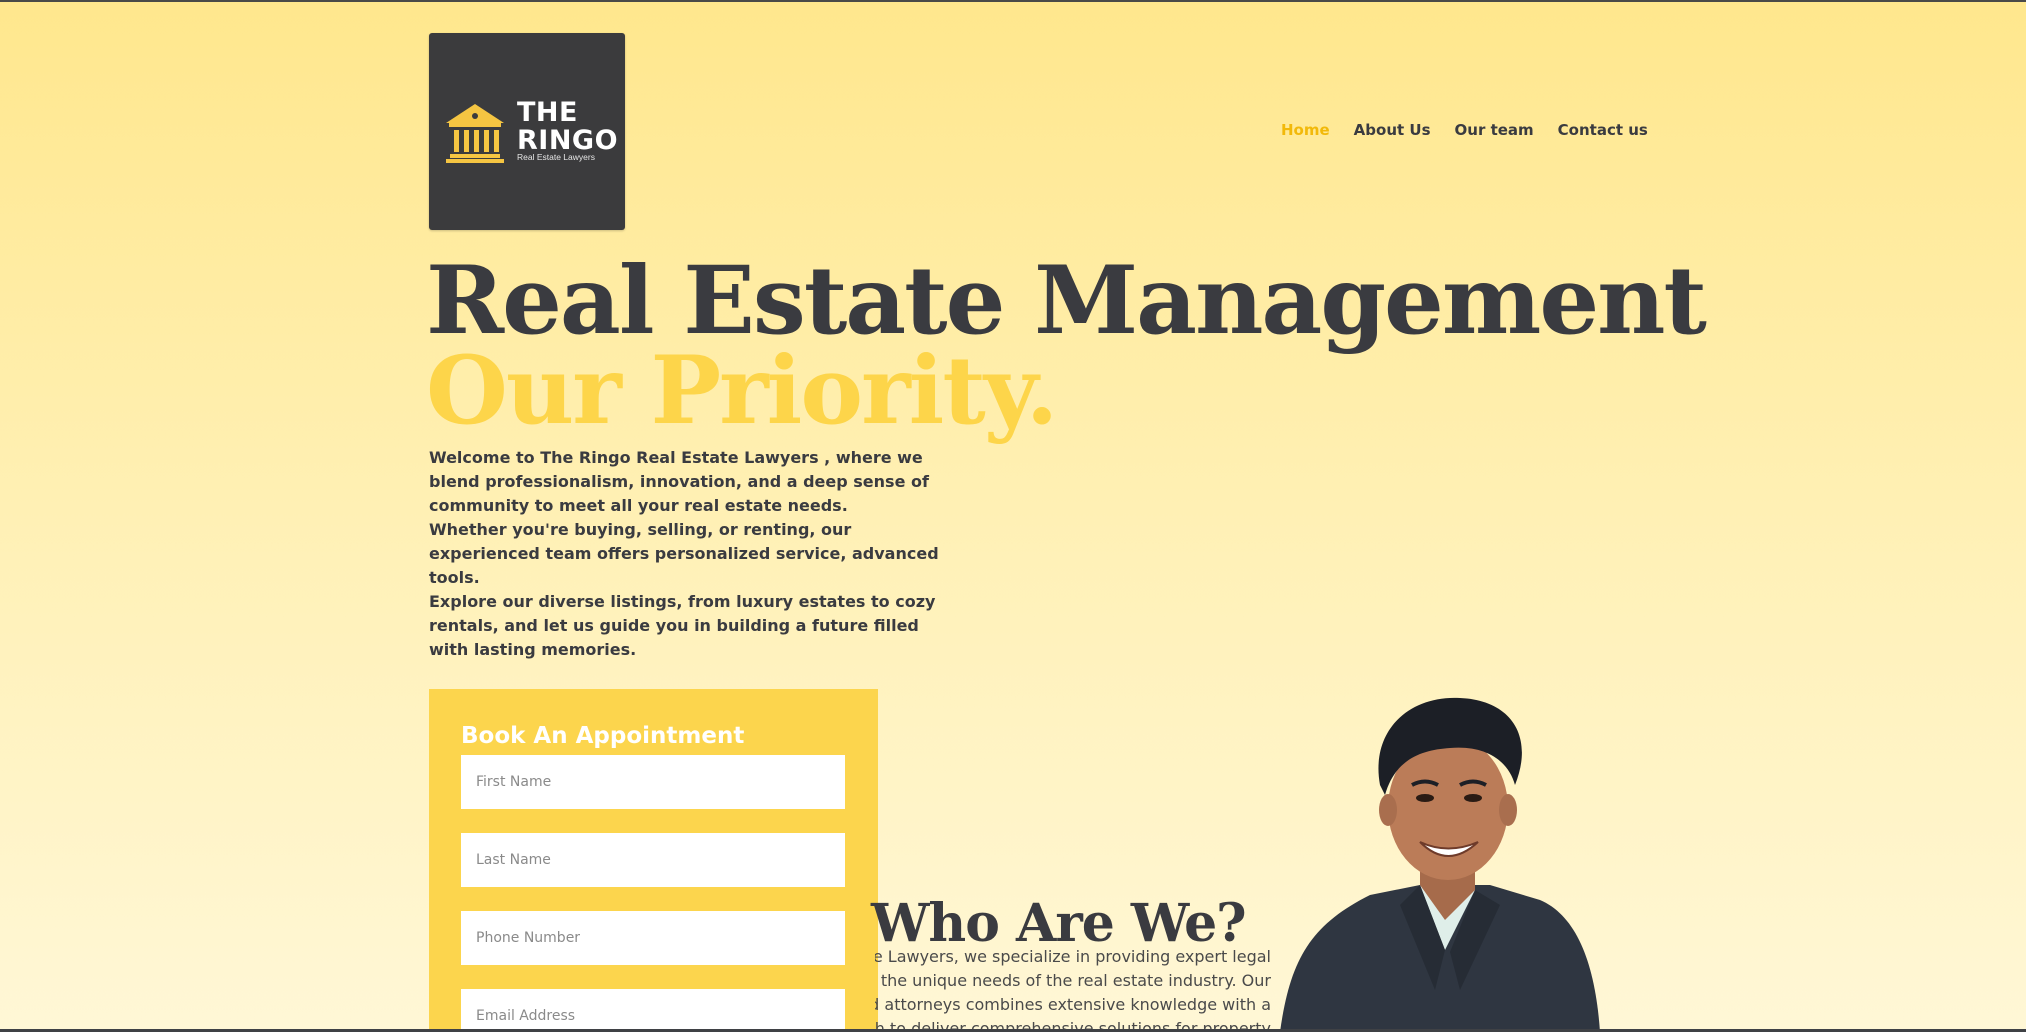 The image size is (2026, 1032). What do you see at coordinates (603, 736) in the screenshot?
I see `appointment-heading: Book An Appointment` at bounding box center [603, 736].